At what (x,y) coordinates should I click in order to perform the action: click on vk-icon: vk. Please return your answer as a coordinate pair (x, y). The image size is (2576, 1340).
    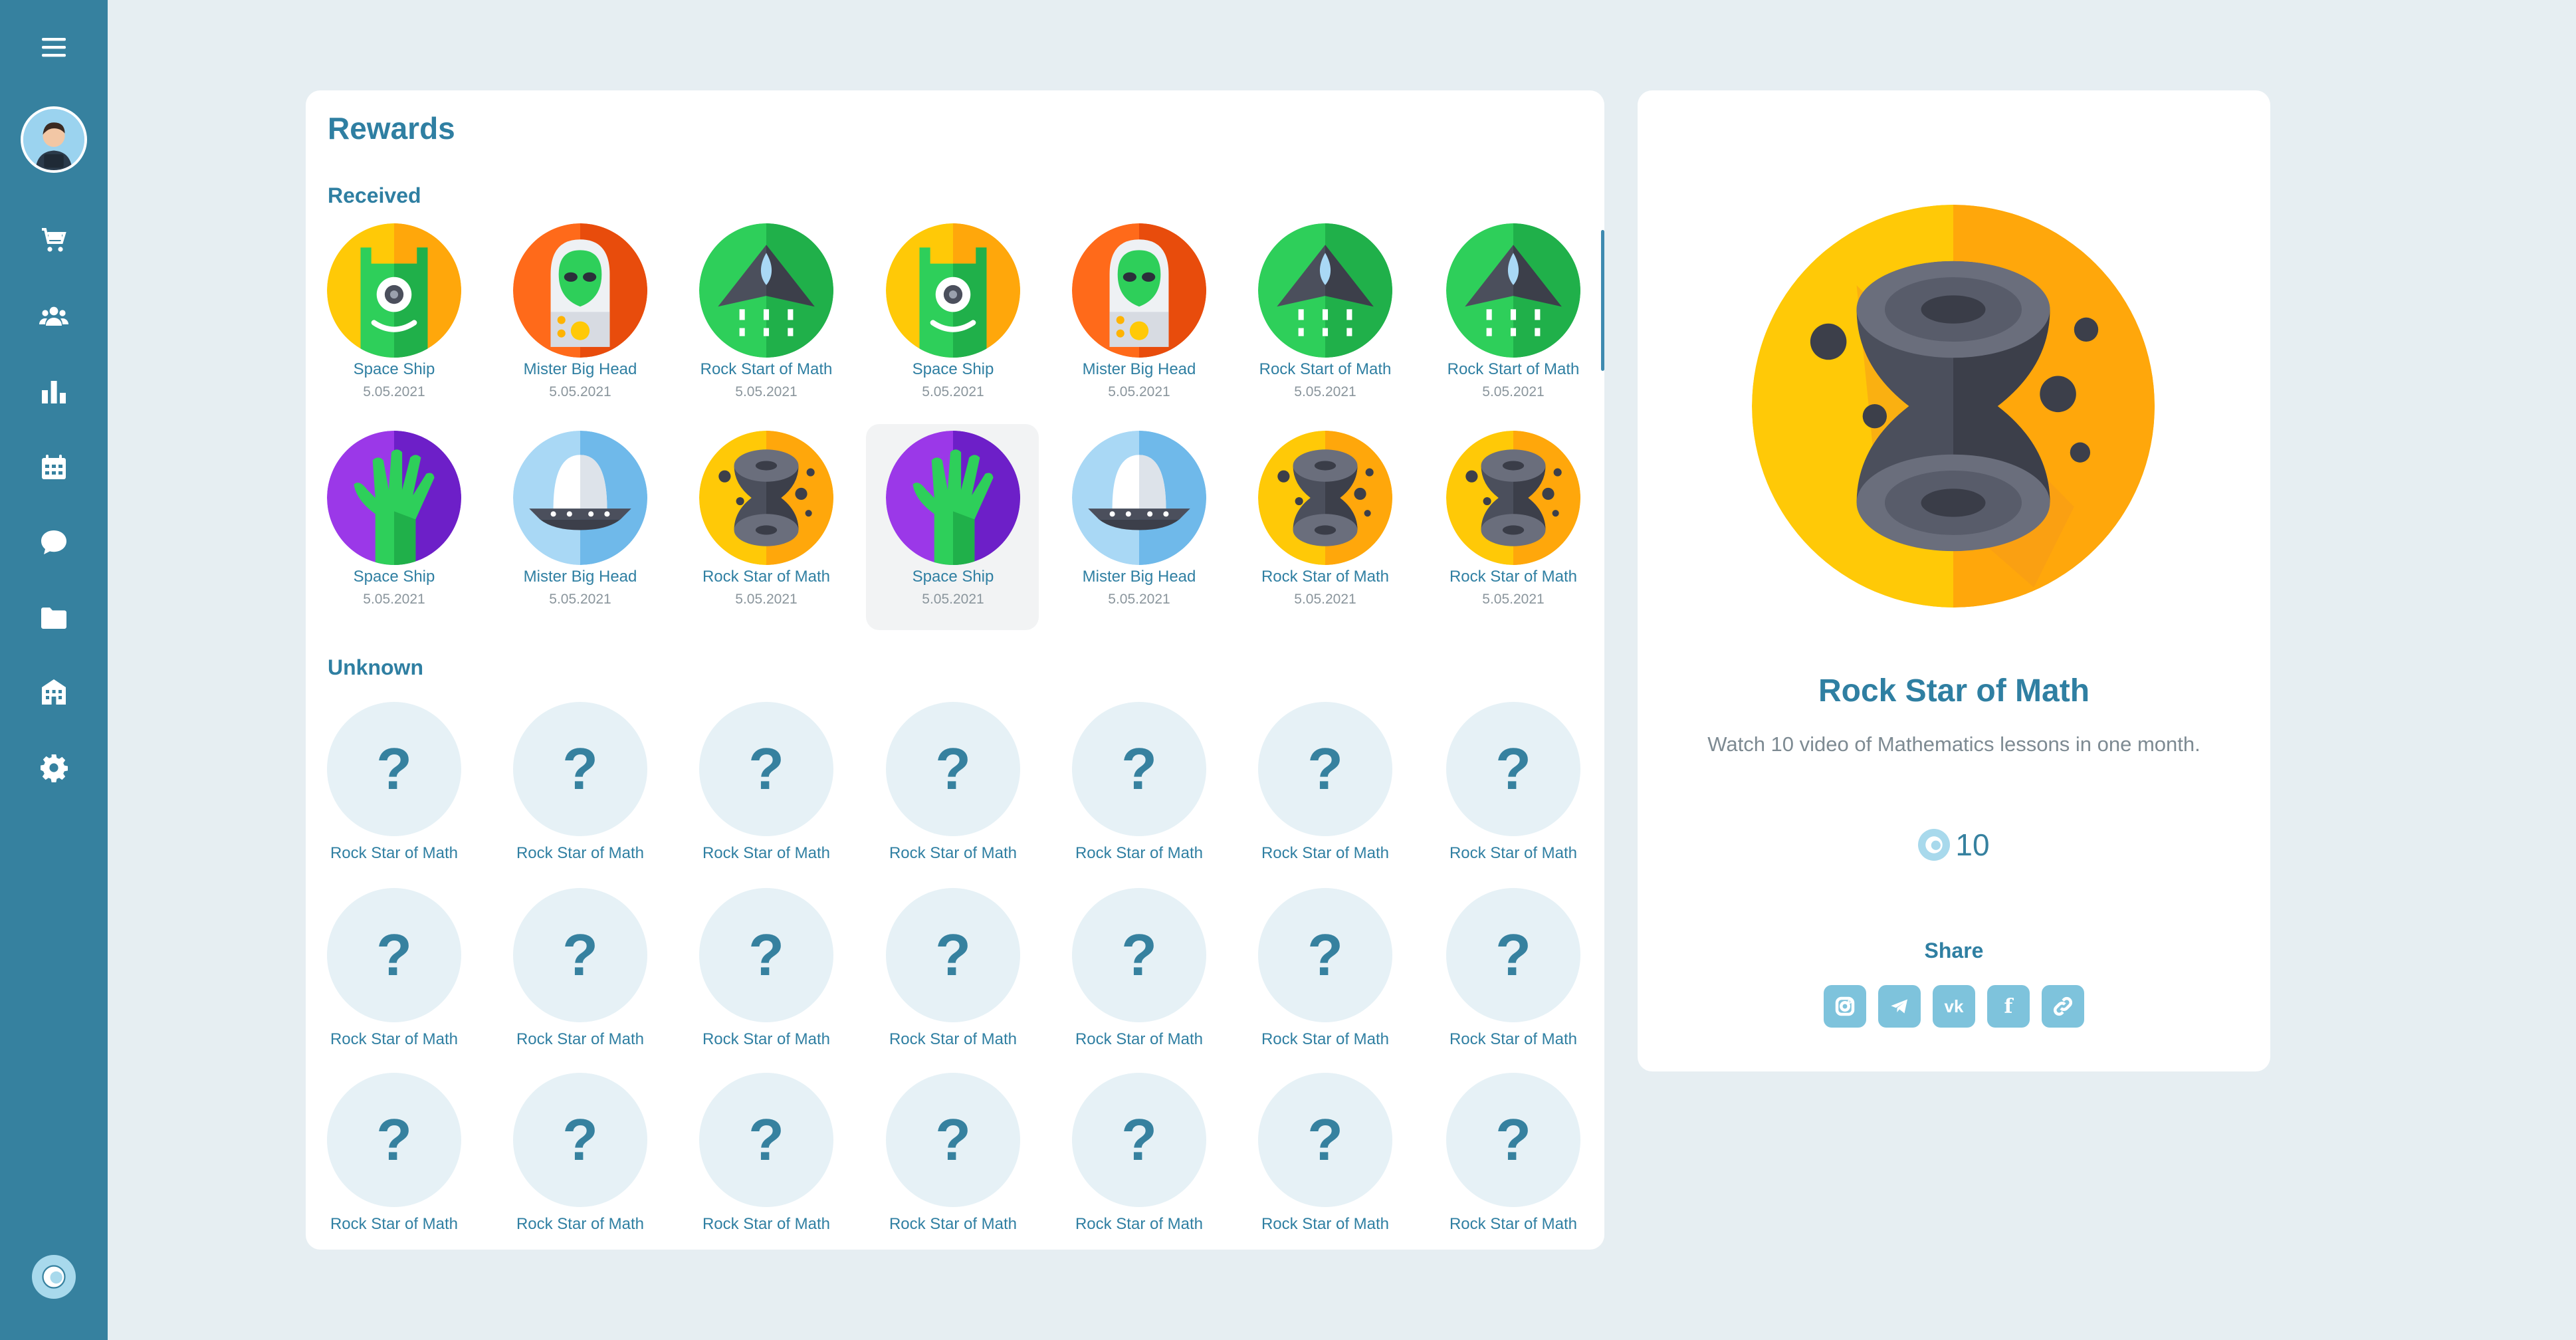
    Looking at the image, I should click on (1954, 1006).